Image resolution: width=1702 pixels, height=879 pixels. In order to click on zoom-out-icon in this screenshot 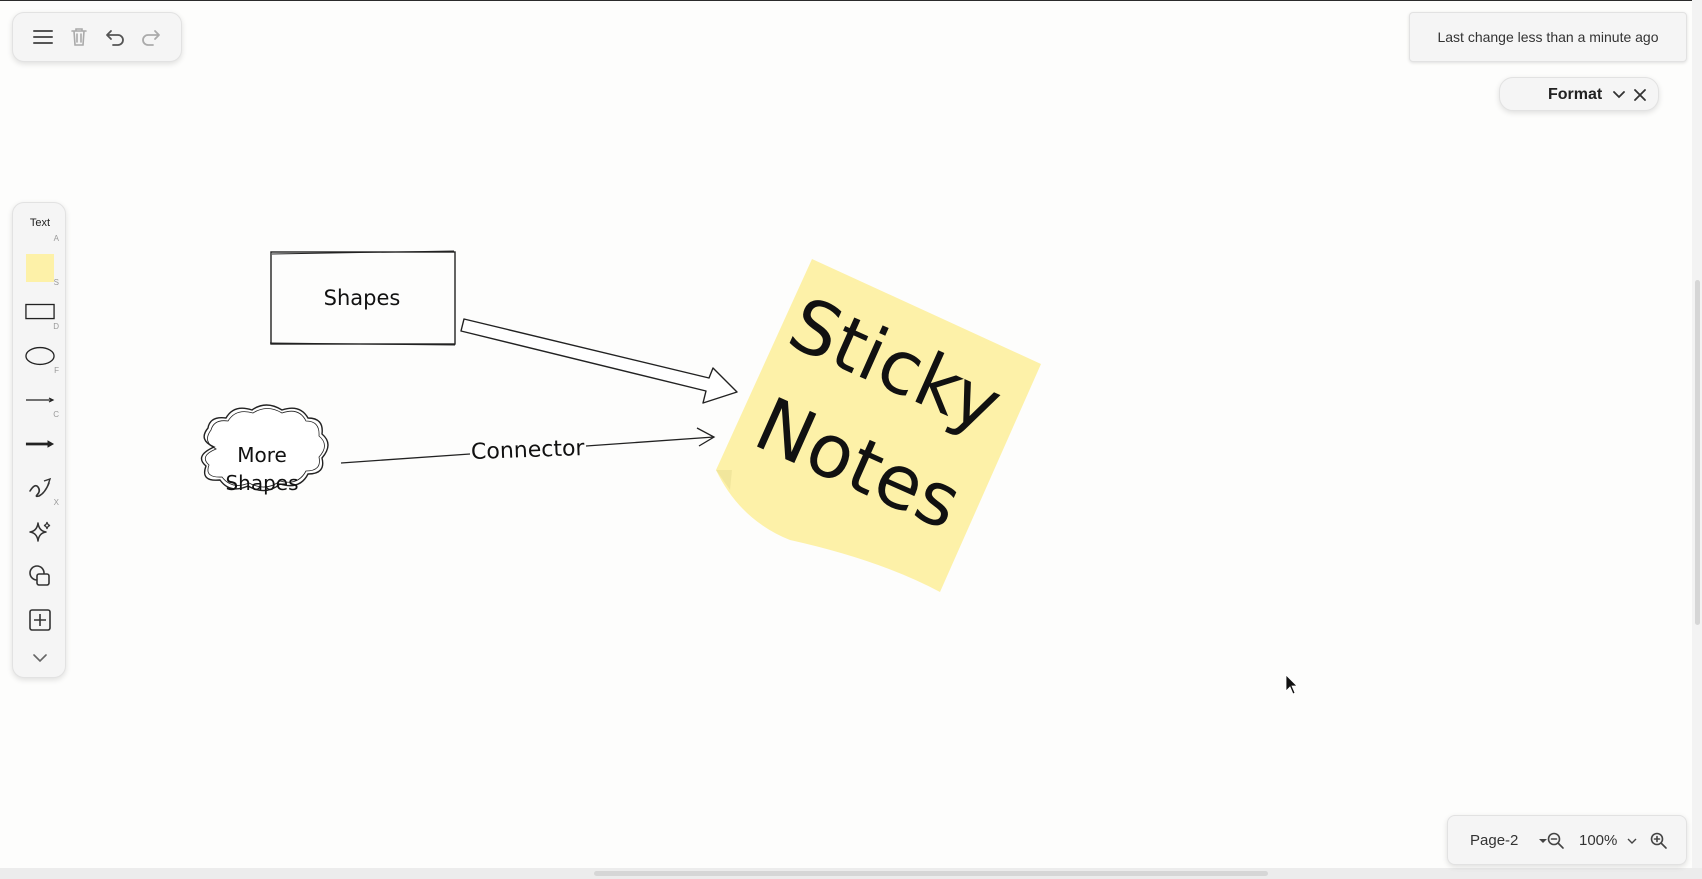, I will do `click(1555, 840)`.